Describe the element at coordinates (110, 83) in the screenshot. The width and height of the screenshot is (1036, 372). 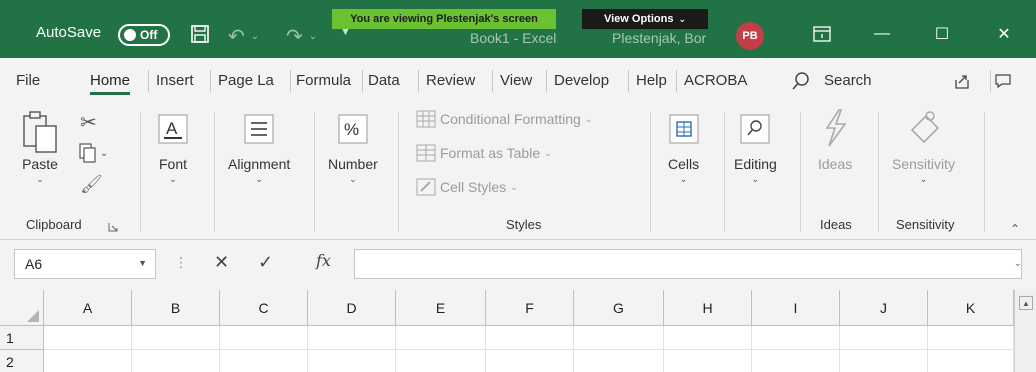
I see `tab-home: Home` at that location.